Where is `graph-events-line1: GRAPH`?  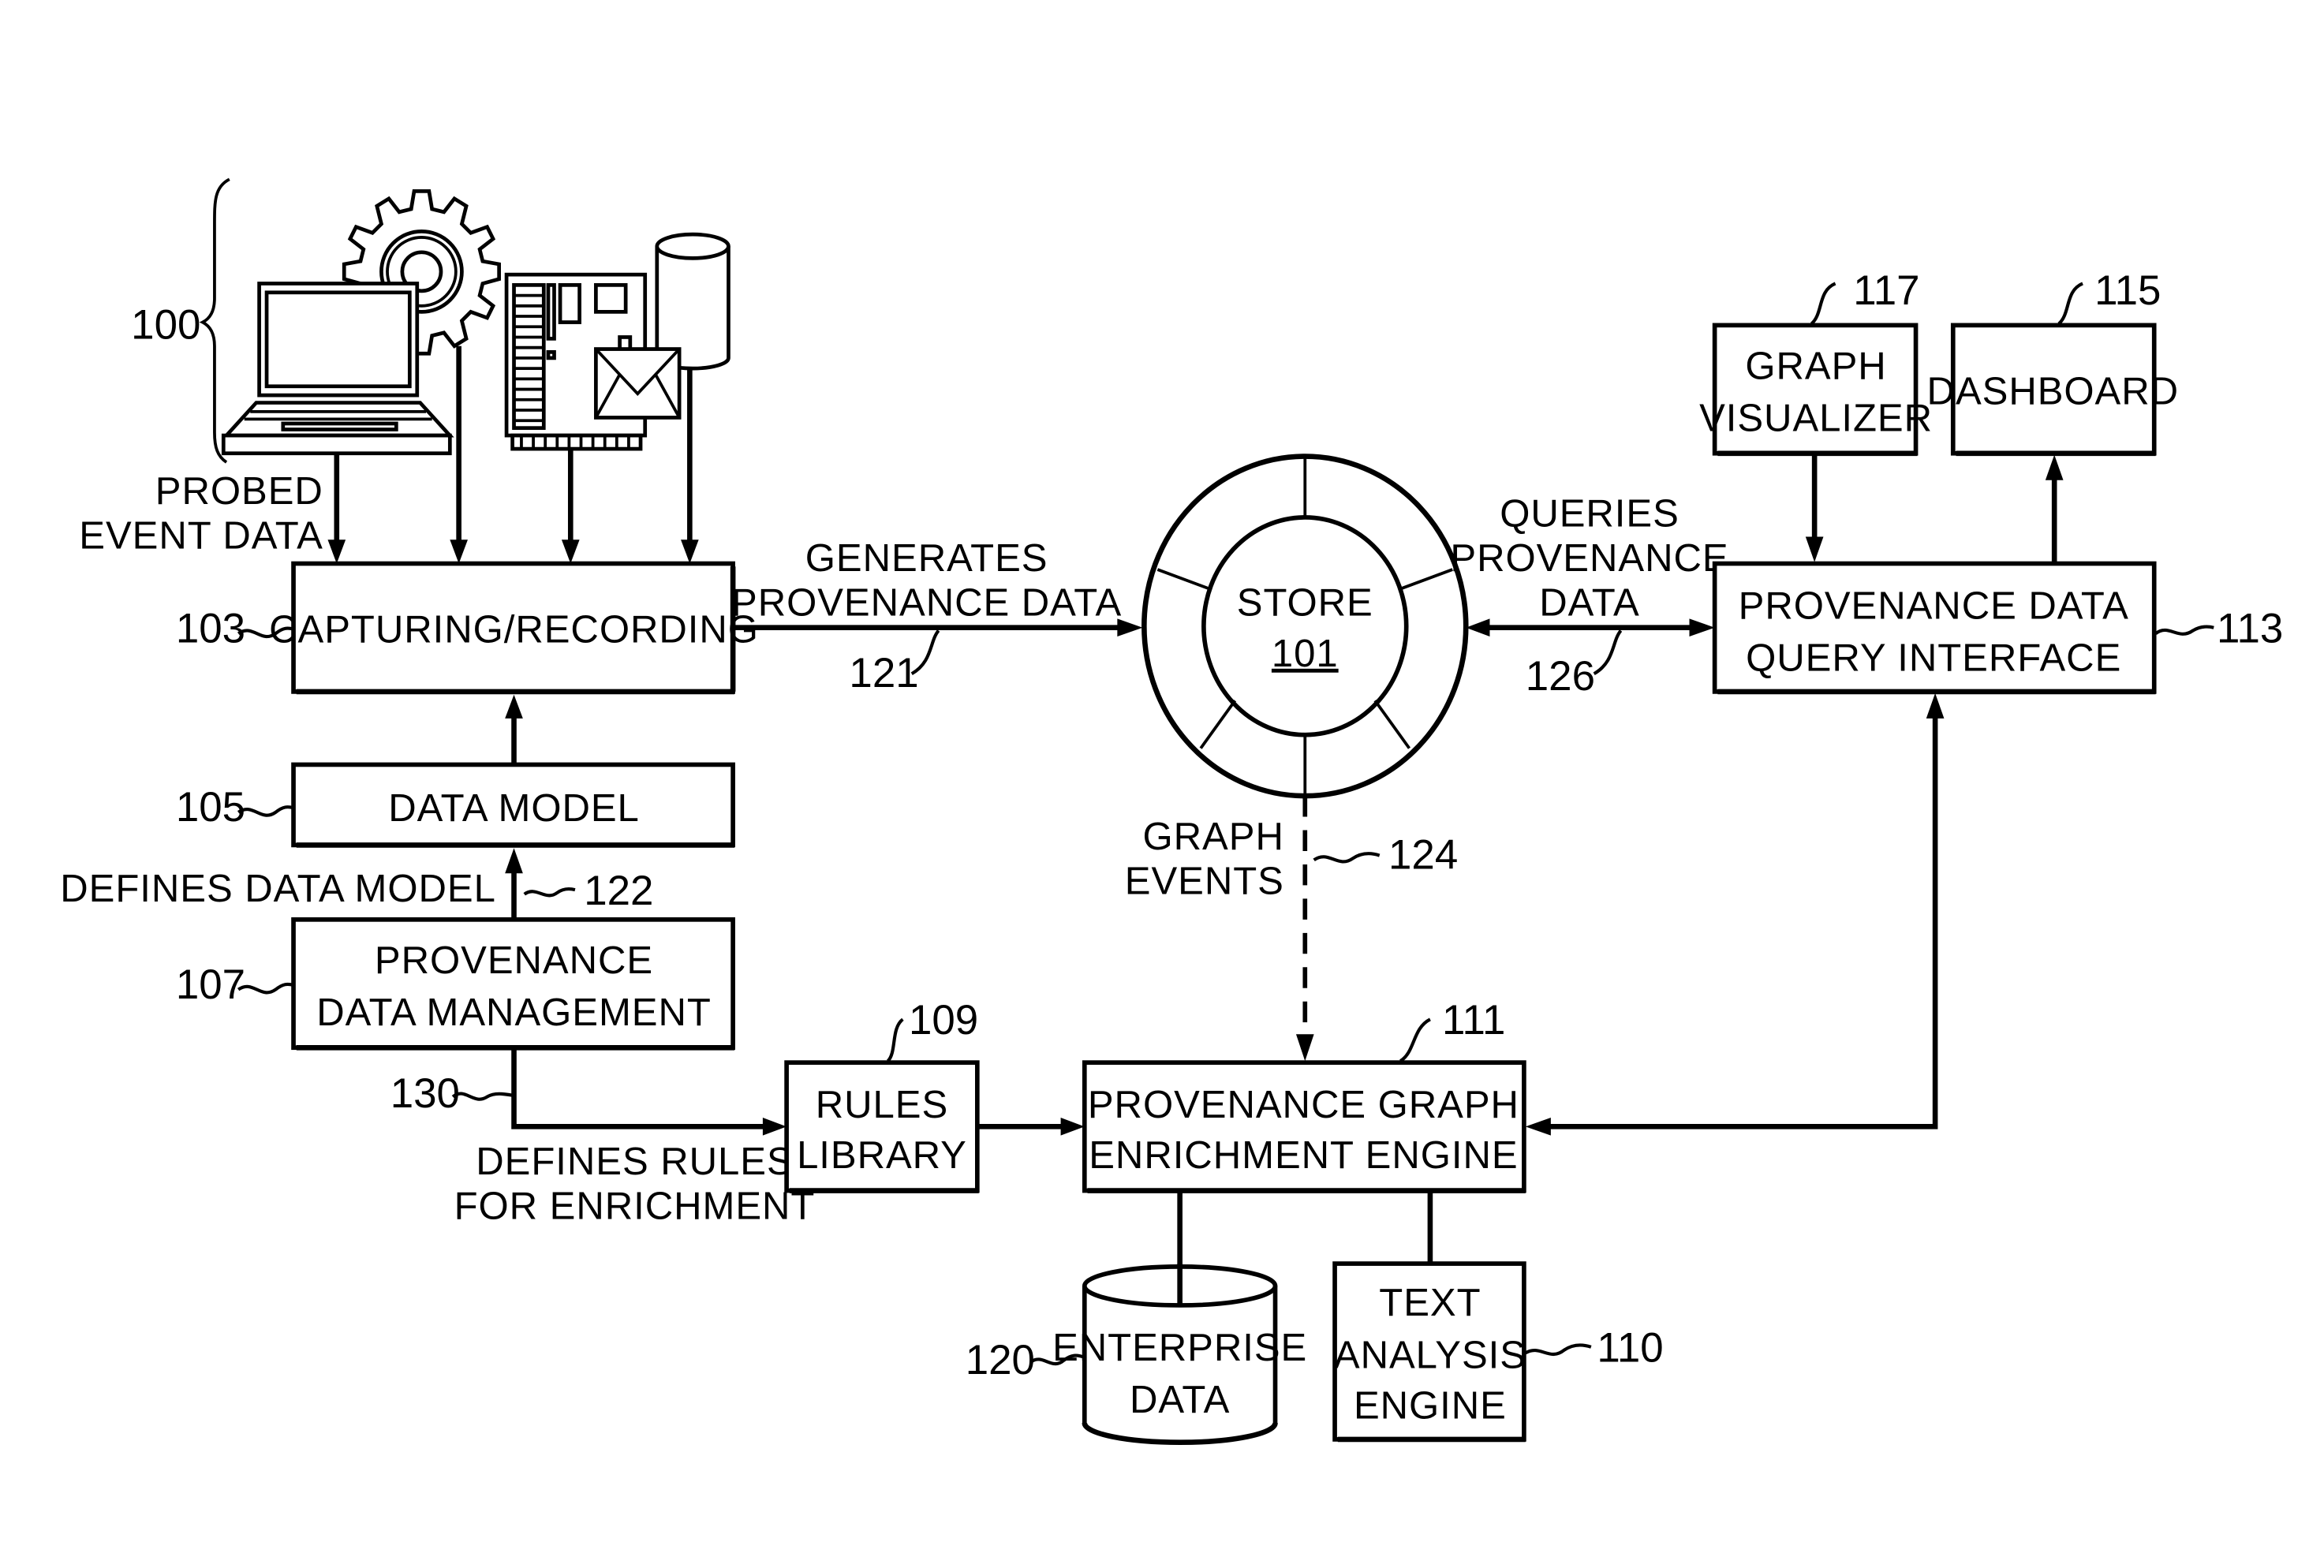
graph-events-line1: GRAPH is located at coordinates (1214, 837).